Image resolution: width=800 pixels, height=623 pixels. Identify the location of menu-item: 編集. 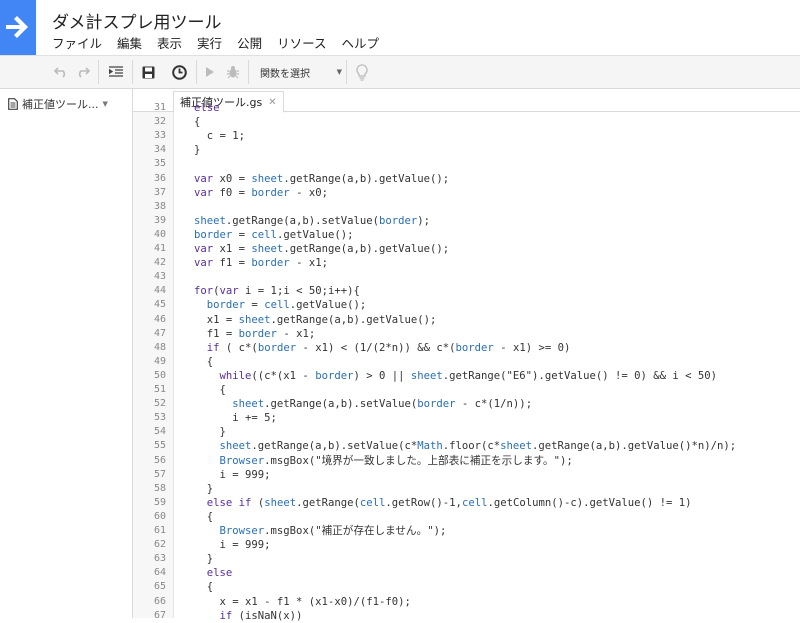
(129, 42).